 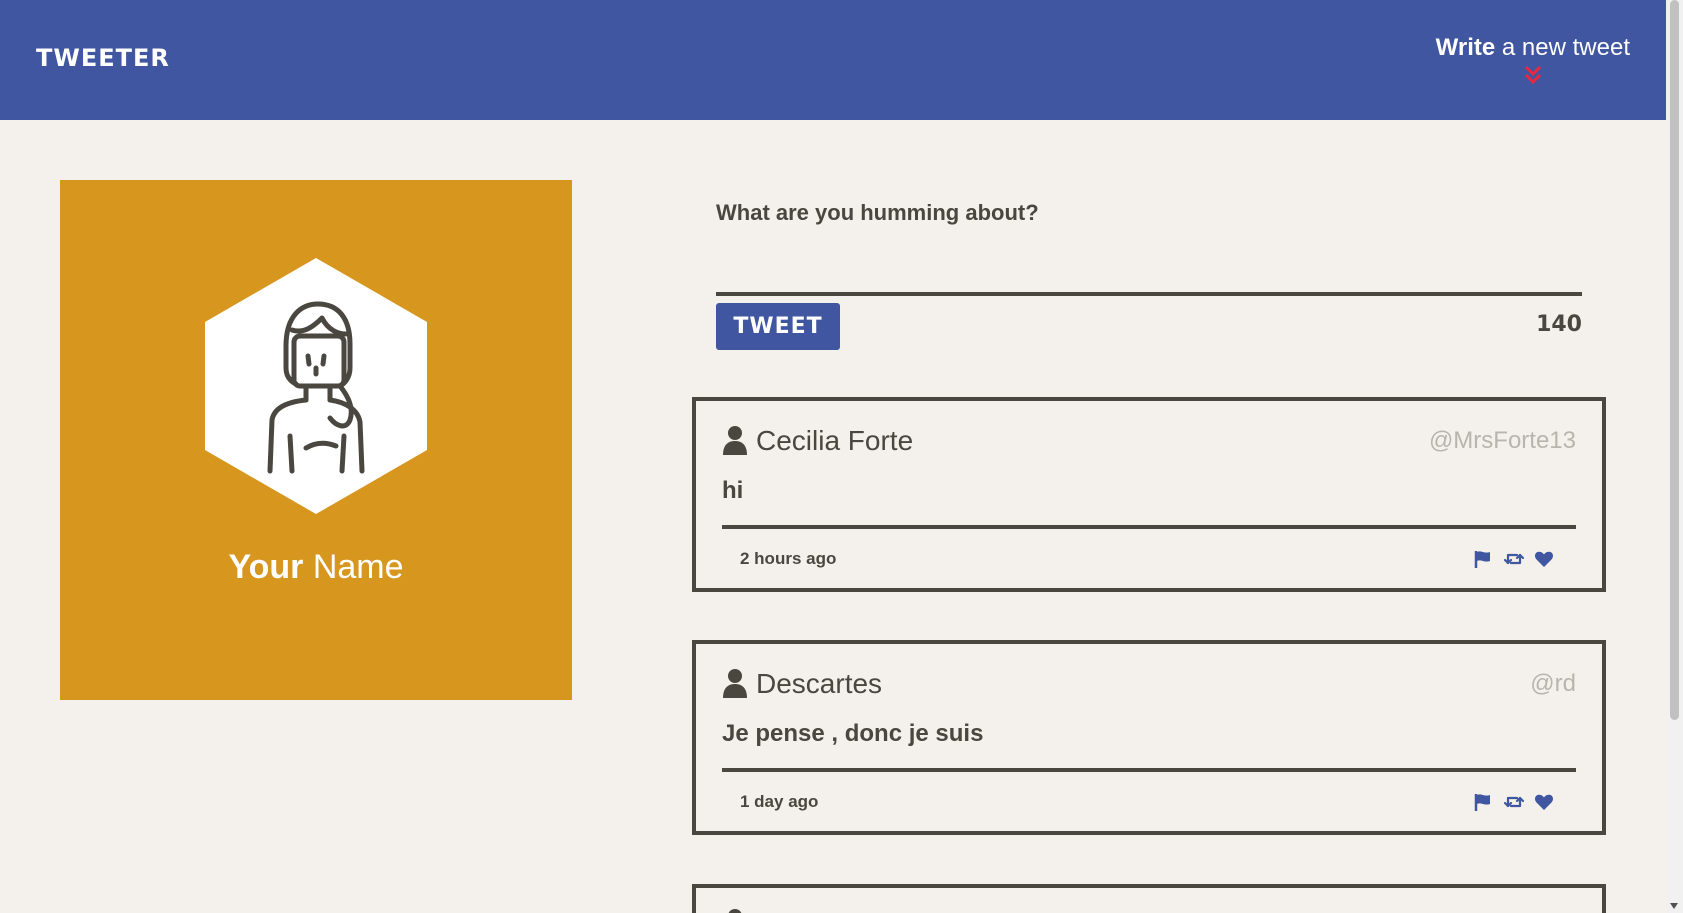 I want to click on tweet-author-handle: @MrsForte13, so click(x=1502, y=441).